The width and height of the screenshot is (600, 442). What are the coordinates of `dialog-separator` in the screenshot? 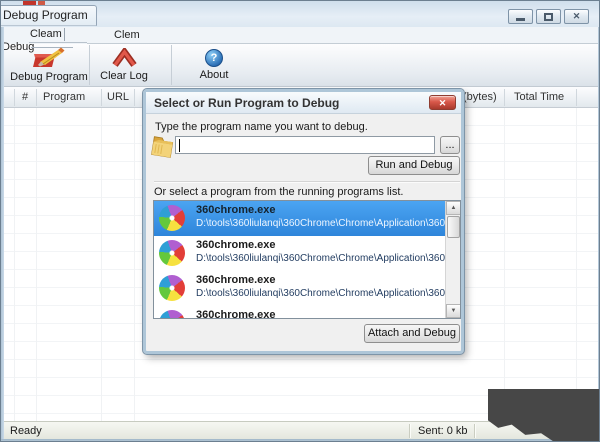 It's located at (307, 182).